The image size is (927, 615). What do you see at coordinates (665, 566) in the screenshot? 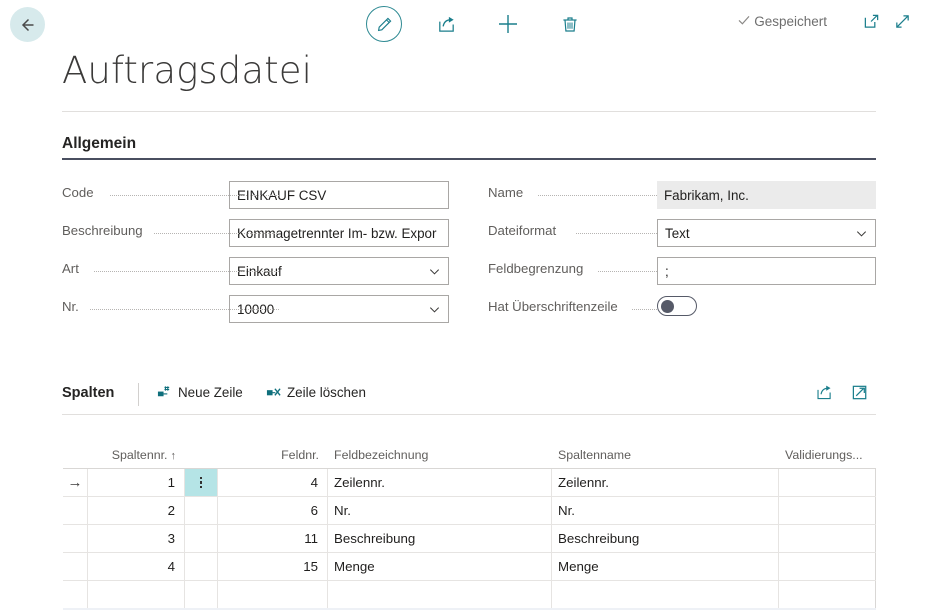
I see `cell-spaltenname: Menge` at bounding box center [665, 566].